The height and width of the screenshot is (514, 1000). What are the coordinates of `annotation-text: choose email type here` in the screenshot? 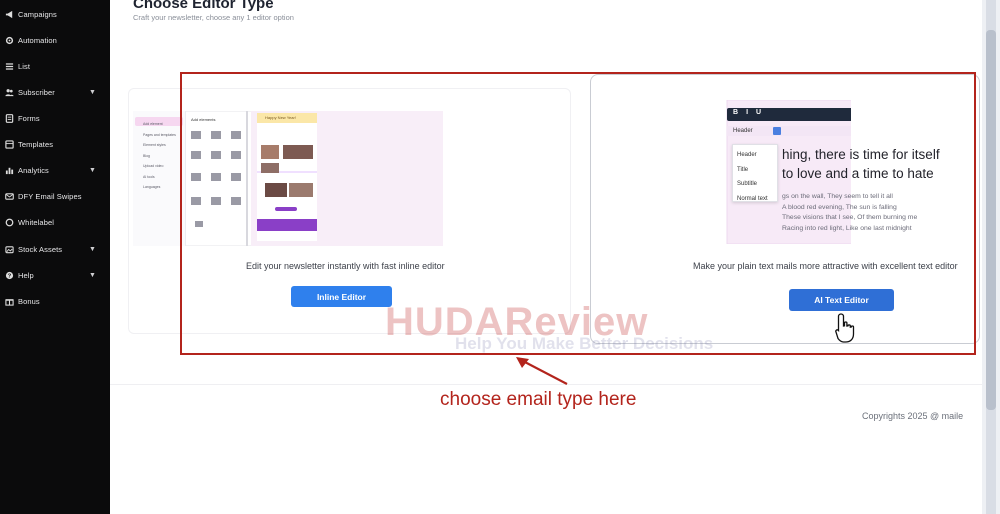 It's located at (538, 399).